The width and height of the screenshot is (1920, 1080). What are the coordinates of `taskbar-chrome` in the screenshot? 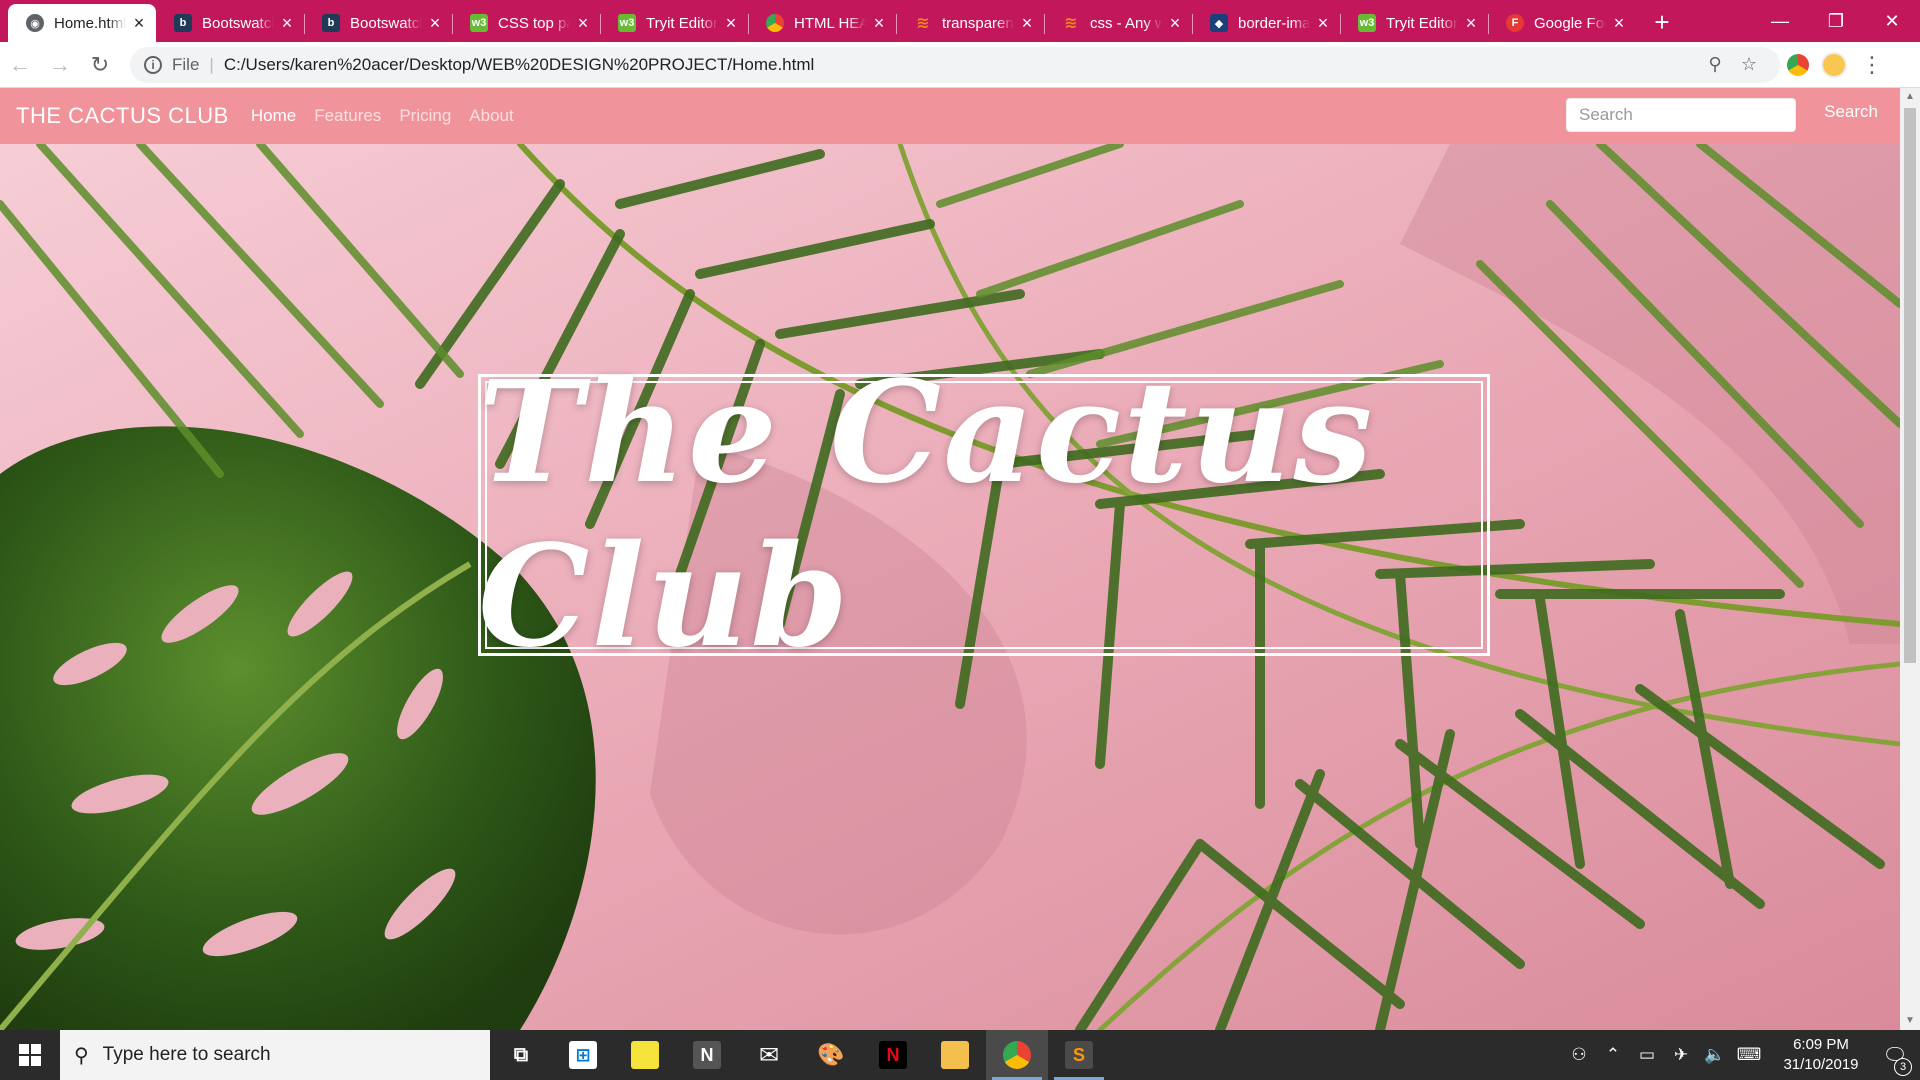 It's located at (1017, 1055).